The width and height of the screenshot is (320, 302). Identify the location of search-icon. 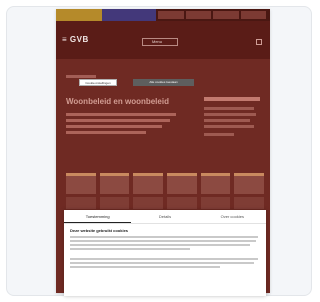
(259, 42).